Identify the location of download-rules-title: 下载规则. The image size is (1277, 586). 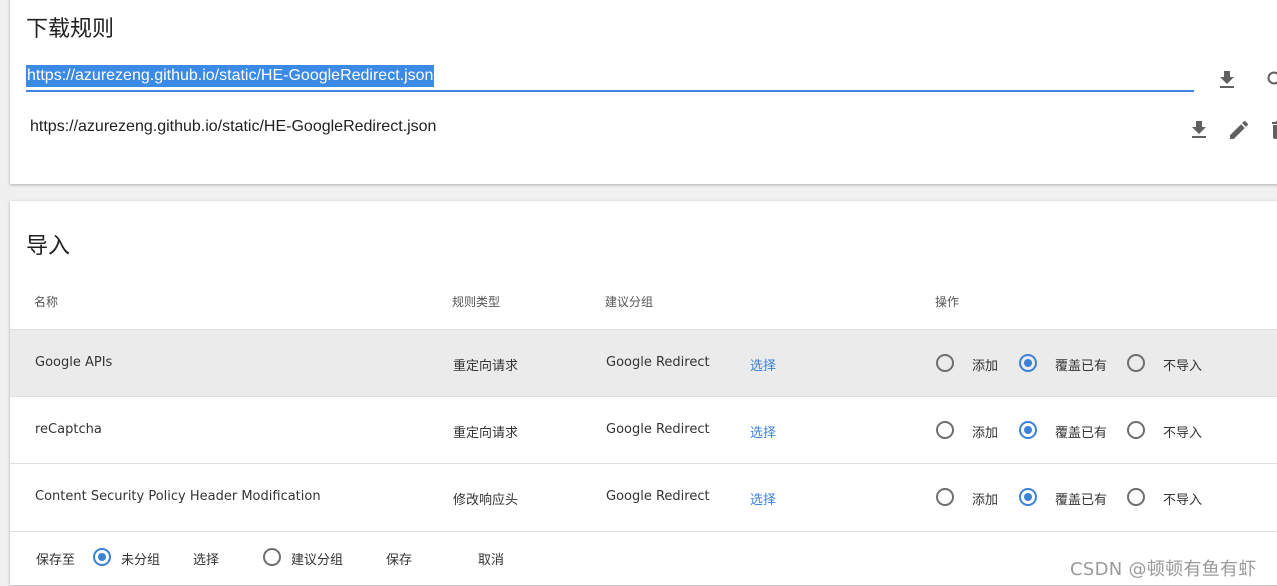
(70, 27).